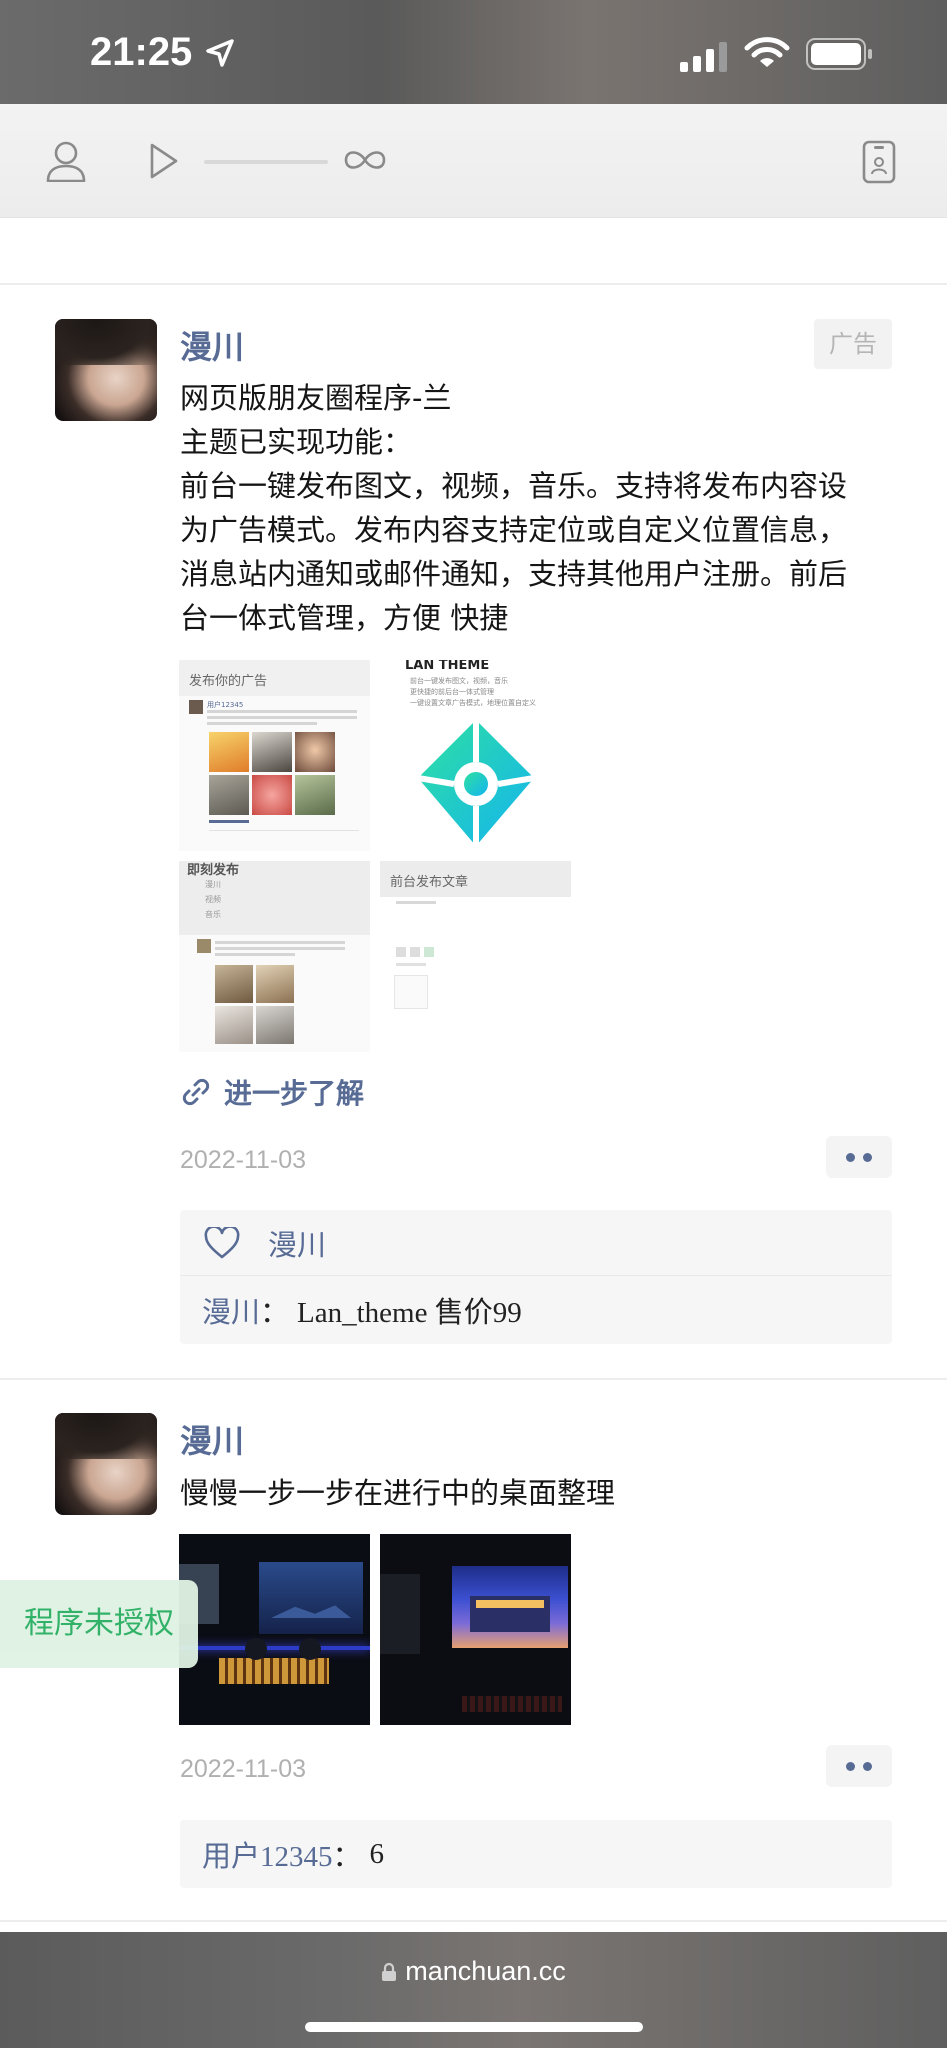 The height and width of the screenshot is (2048, 947). I want to click on section-divider, so click(473, 284).